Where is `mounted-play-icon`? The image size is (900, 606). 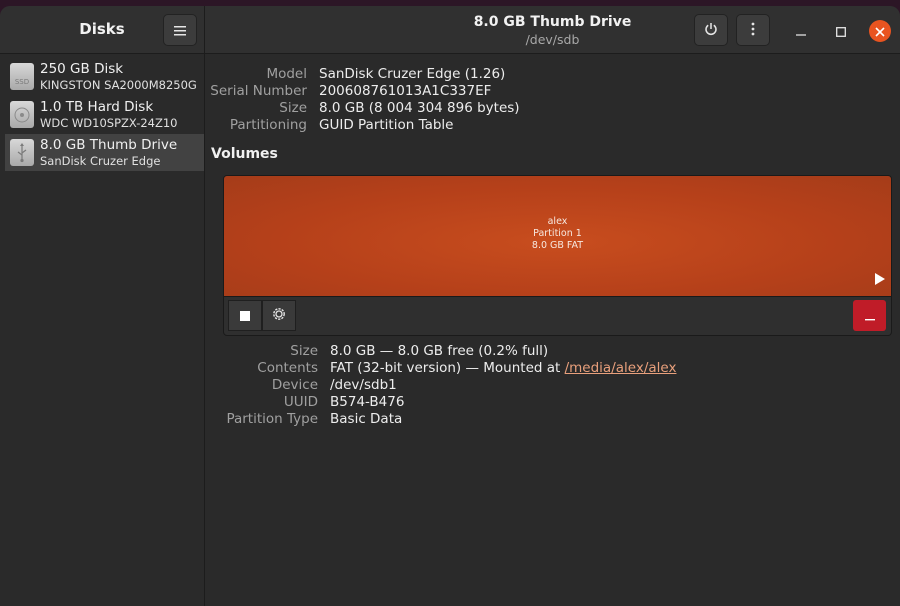 mounted-play-icon is located at coordinates (880, 279).